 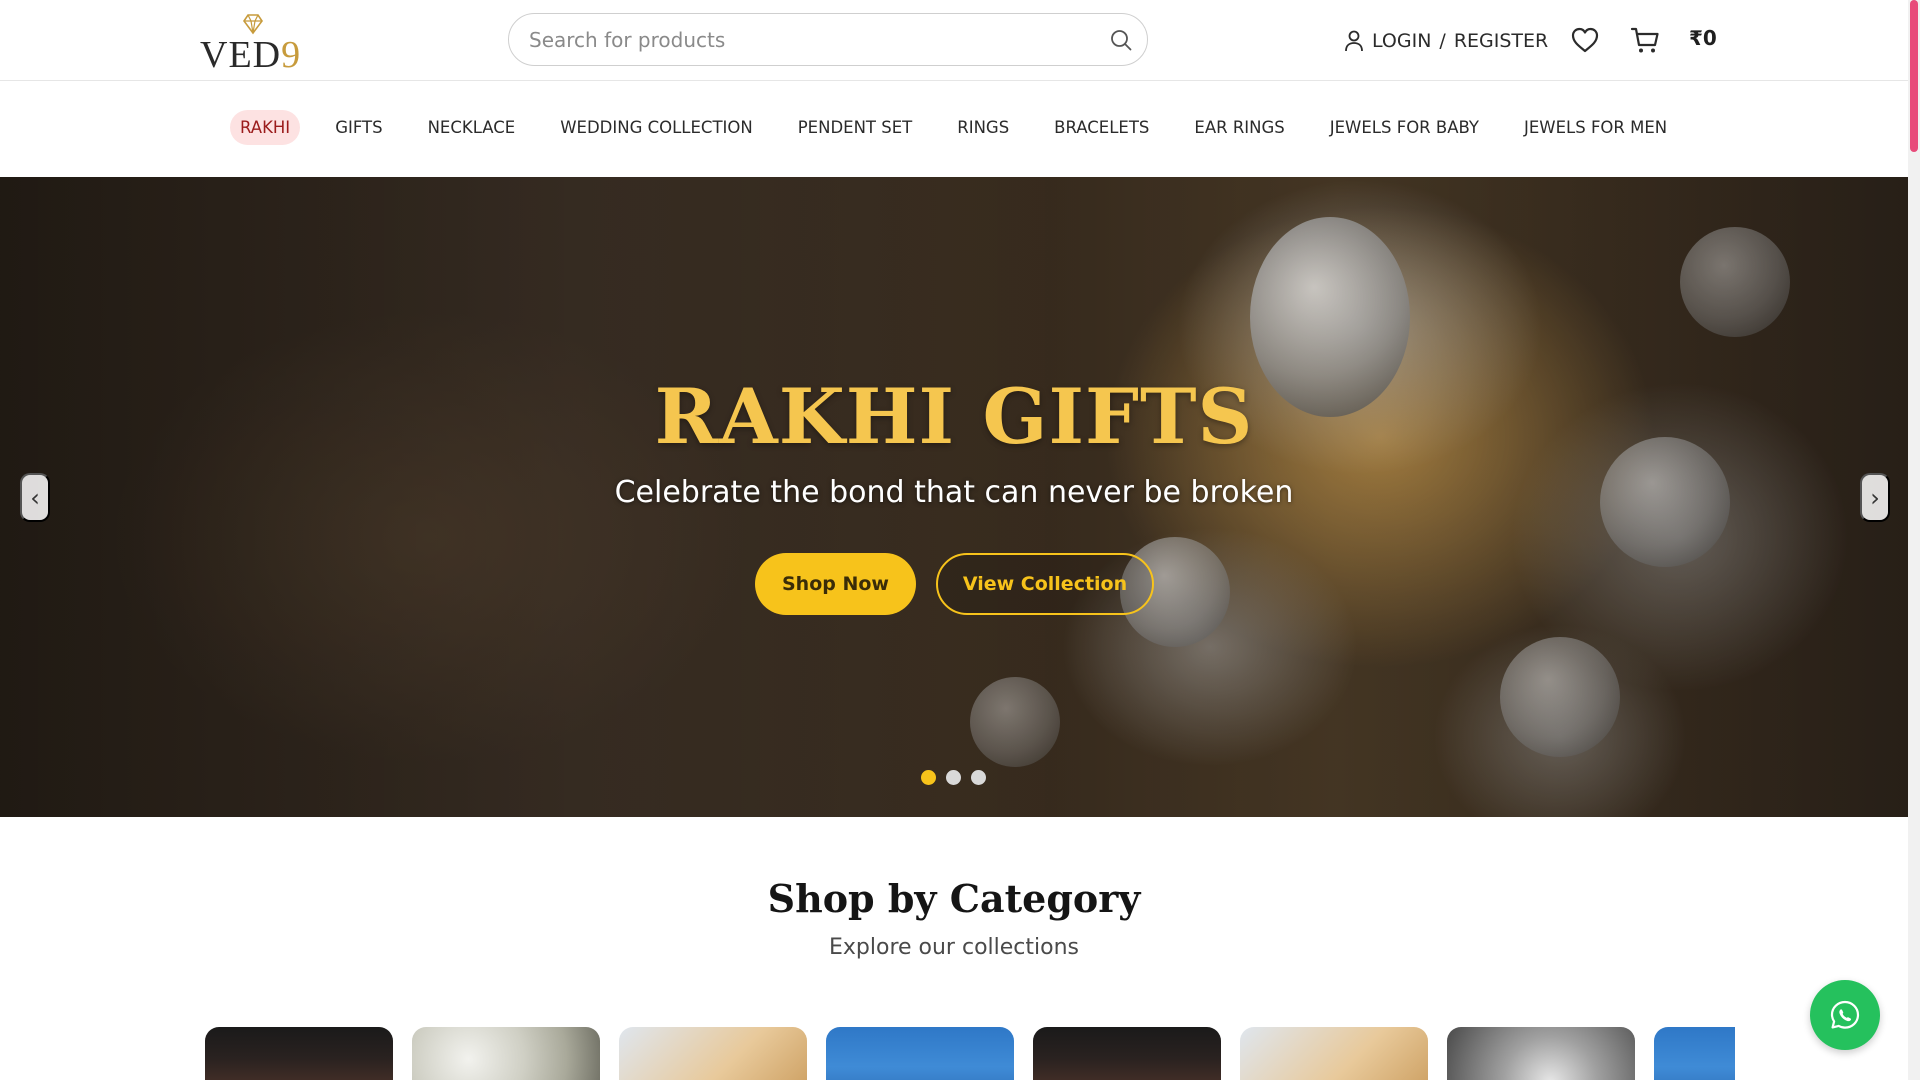 I want to click on carousel-prev-button: ‹, so click(x=35, y=497).